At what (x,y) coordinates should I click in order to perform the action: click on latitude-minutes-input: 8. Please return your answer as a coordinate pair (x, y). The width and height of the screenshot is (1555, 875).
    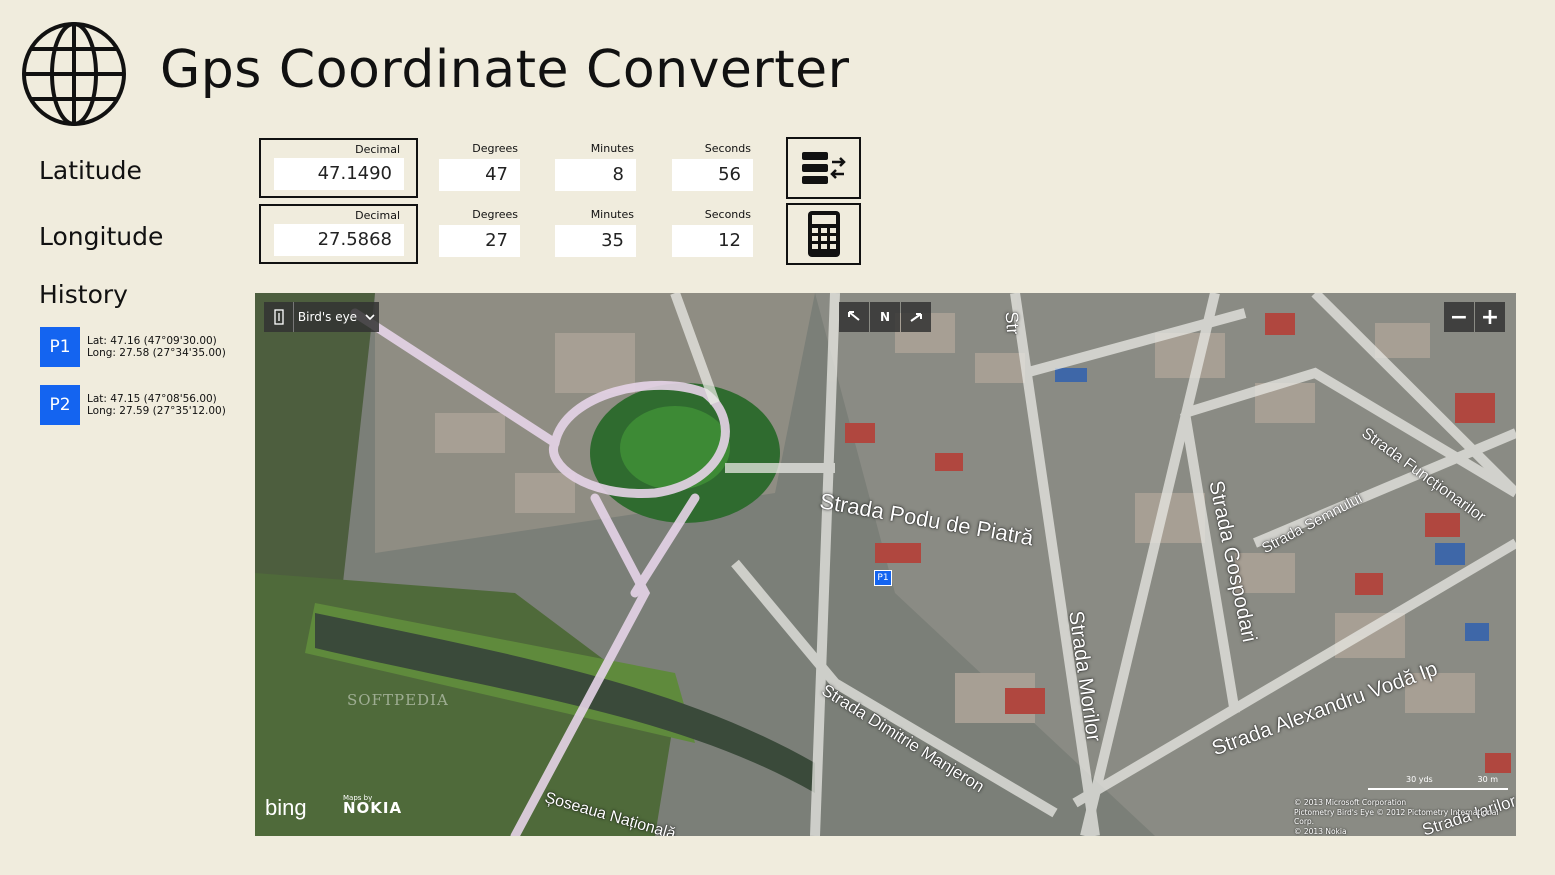
    Looking at the image, I should click on (595, 175).